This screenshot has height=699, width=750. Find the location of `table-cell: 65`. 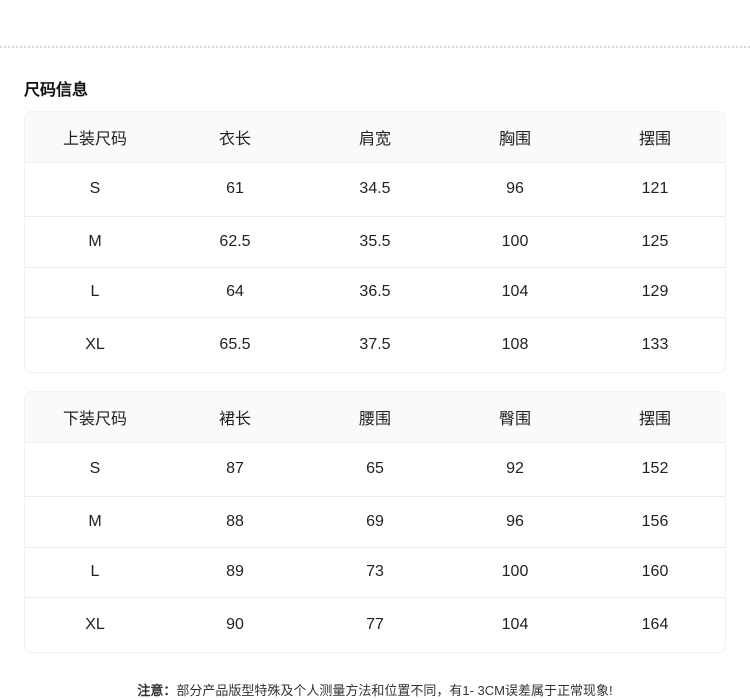

table-cell: 65 is located at coordinates (375, 468).